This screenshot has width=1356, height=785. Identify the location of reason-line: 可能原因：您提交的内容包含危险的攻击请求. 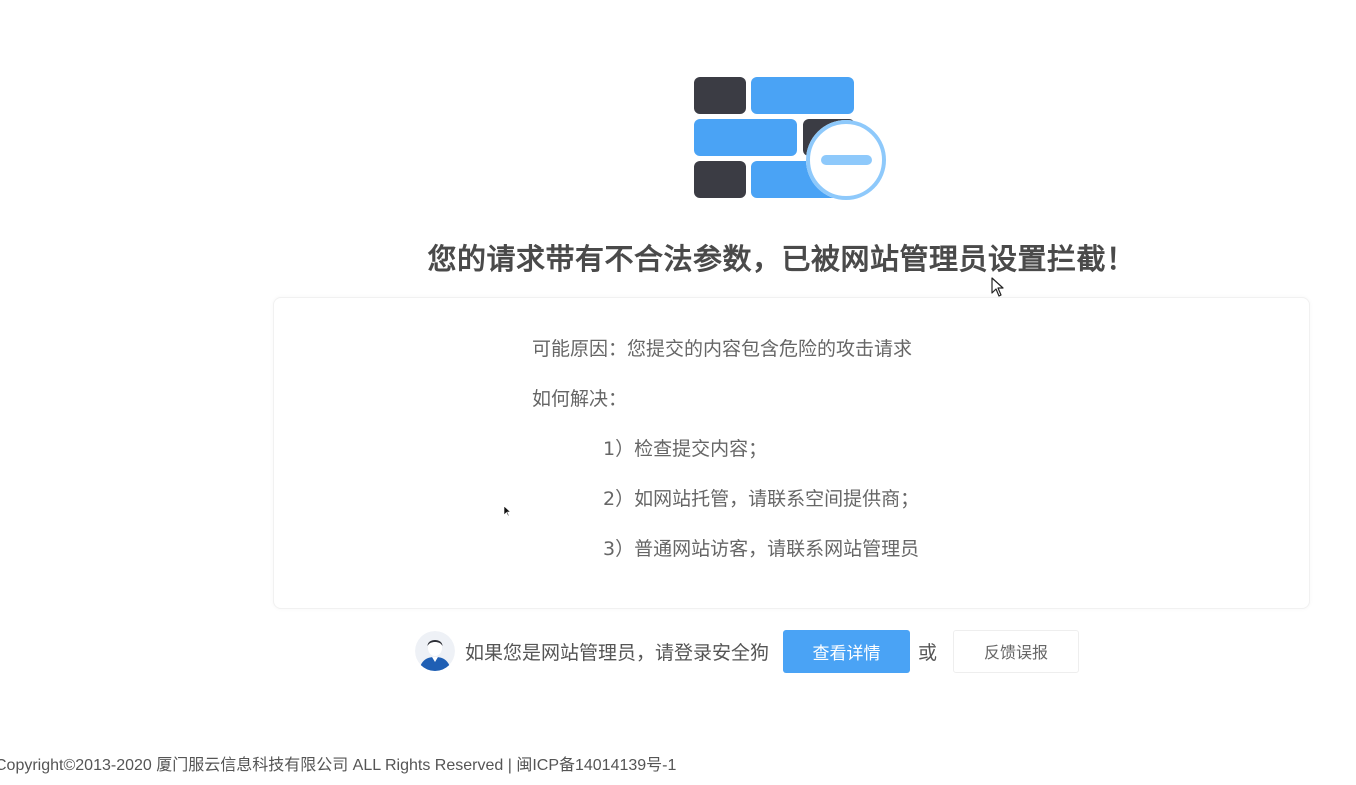
(722, 347).